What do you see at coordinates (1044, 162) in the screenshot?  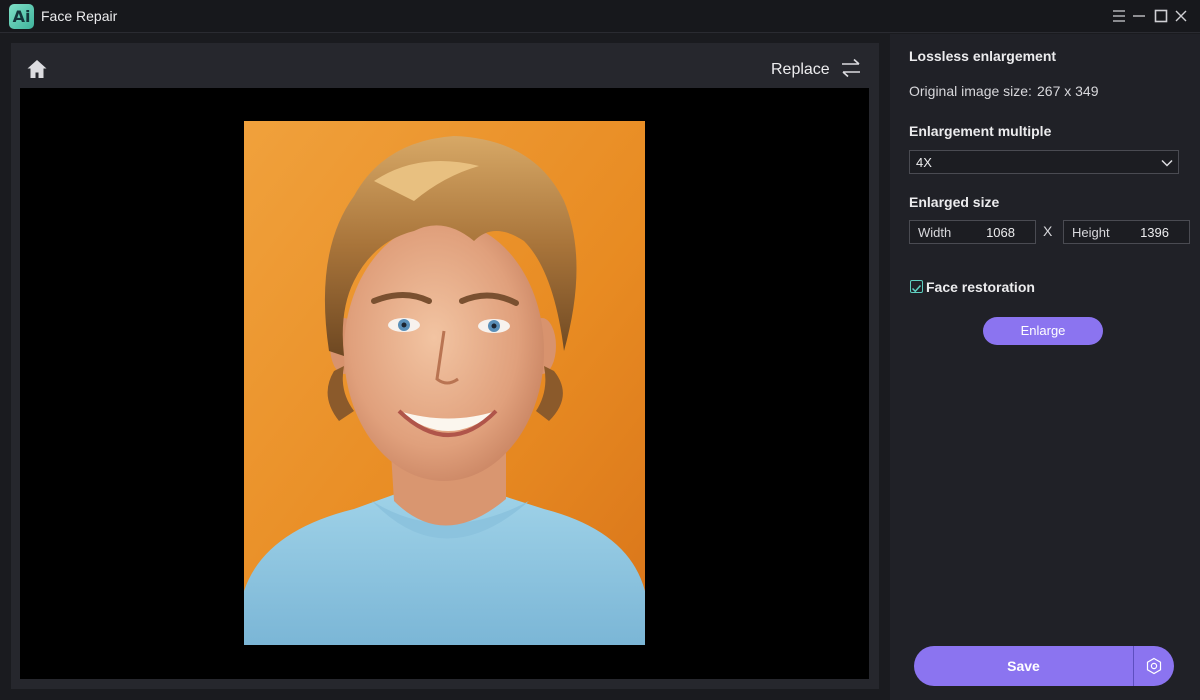 I see `enlargement-multiple-select: 4X` at bounding box center [1044, 162].